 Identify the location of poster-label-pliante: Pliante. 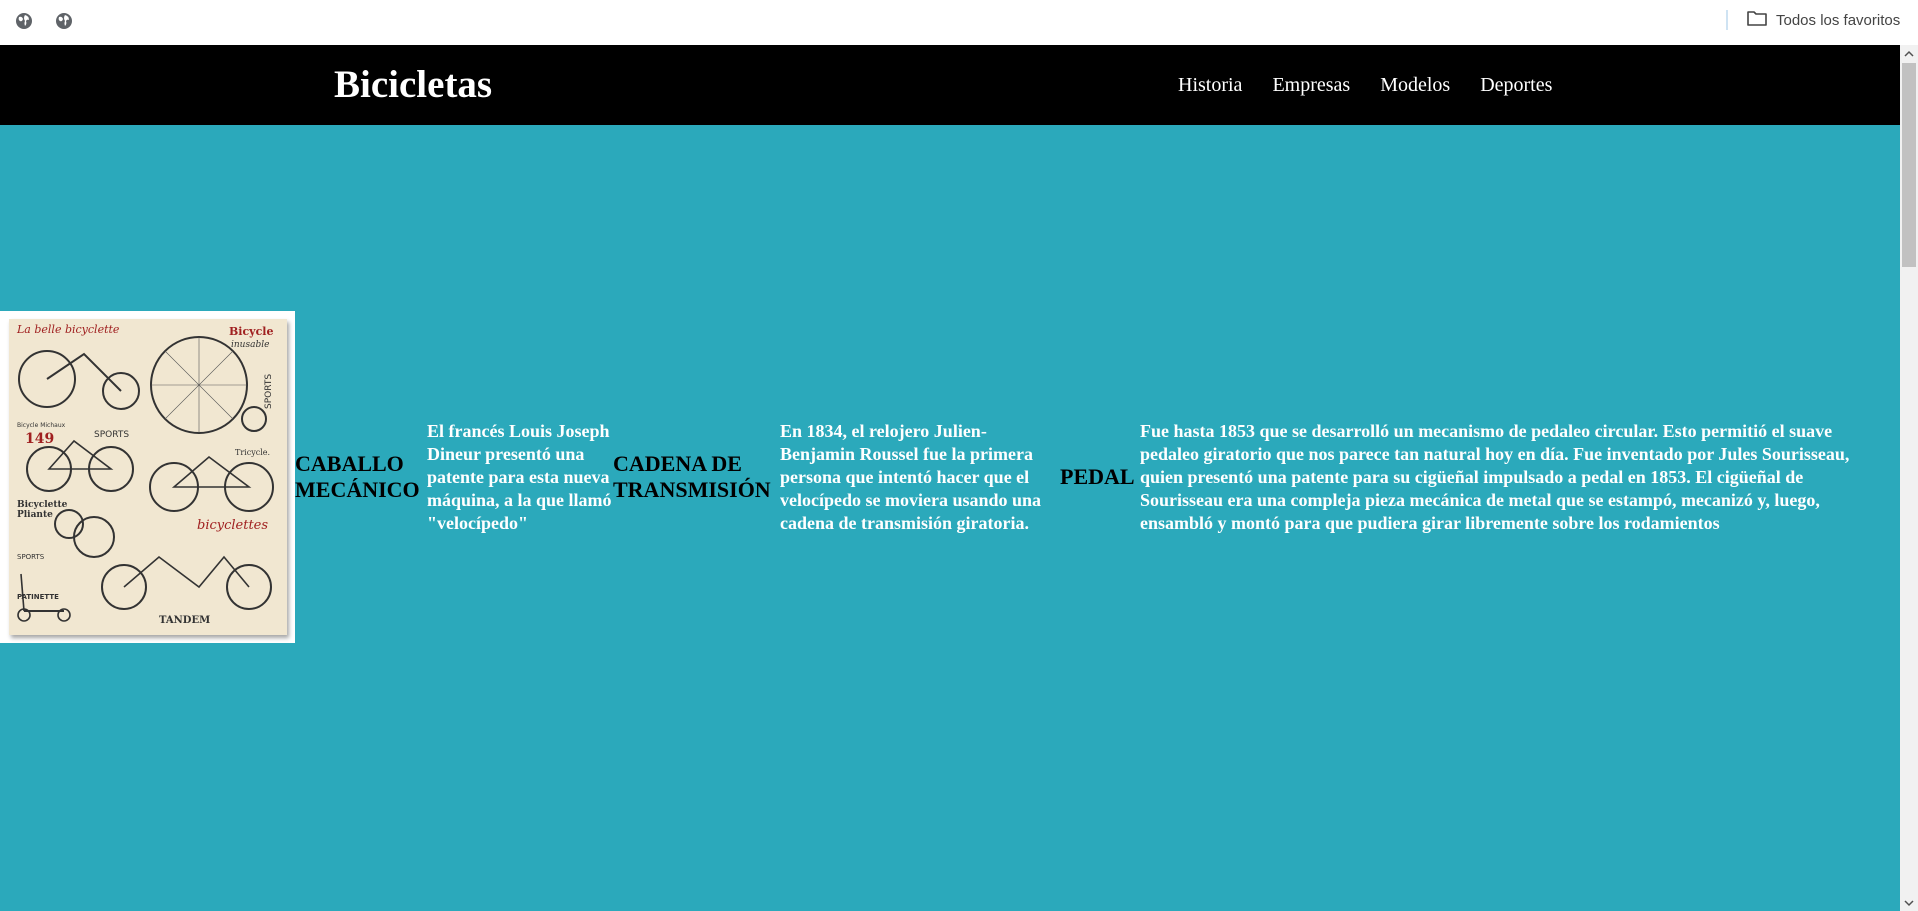
(35, 515).